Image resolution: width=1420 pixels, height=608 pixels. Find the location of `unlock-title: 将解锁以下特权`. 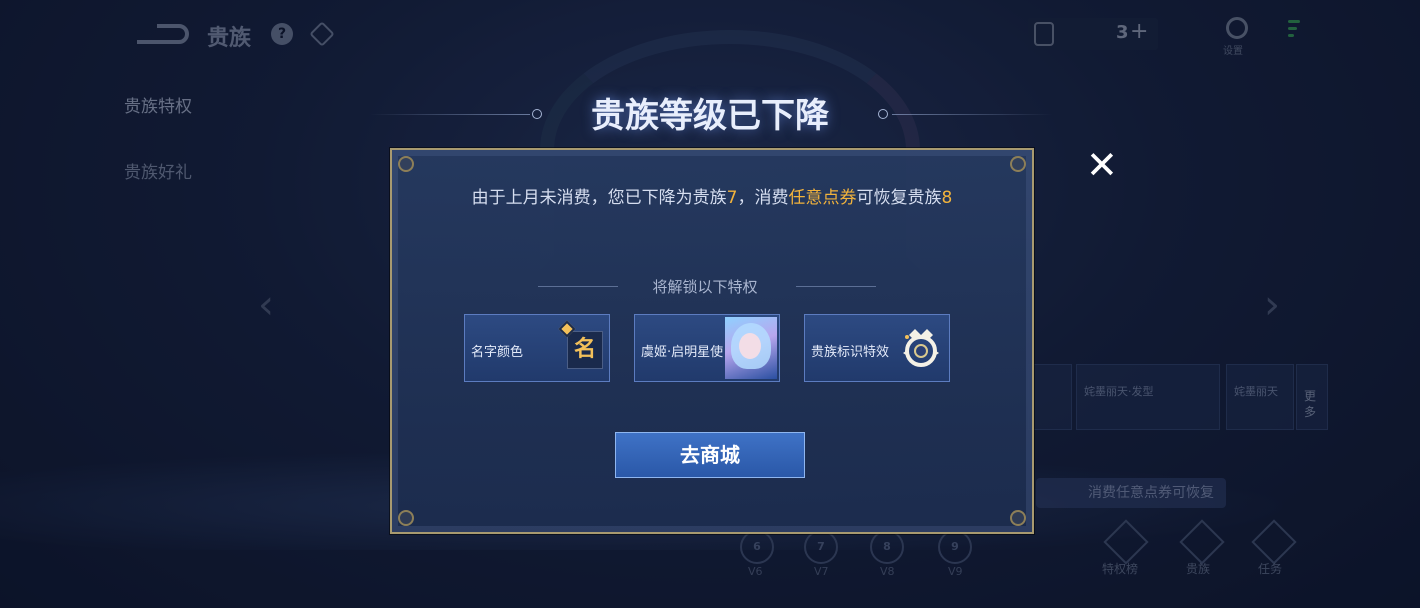

unlock-title: 将解锁以下特权 is located at coordinates (705, 287).